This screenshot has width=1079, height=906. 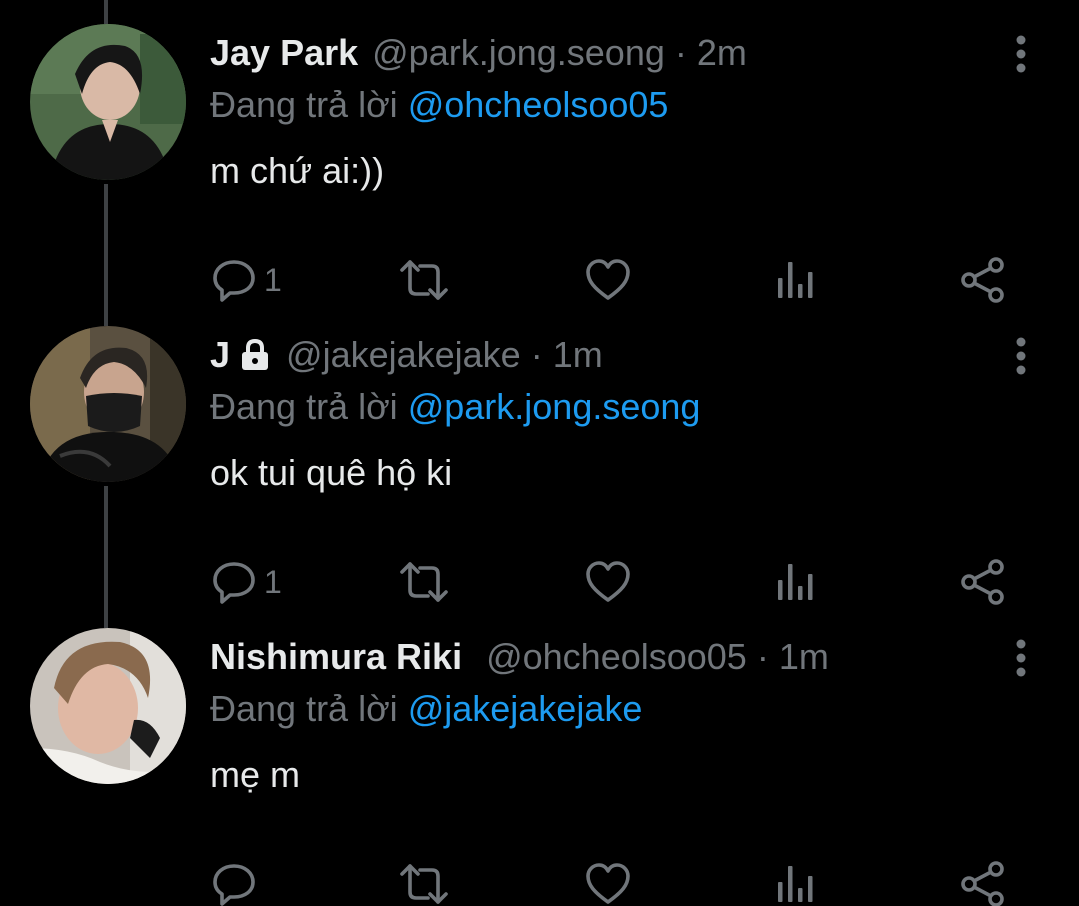 I want to click on tweet-header: Jay Park @park.jong.seong · 2m, so click(x=478, y=53).